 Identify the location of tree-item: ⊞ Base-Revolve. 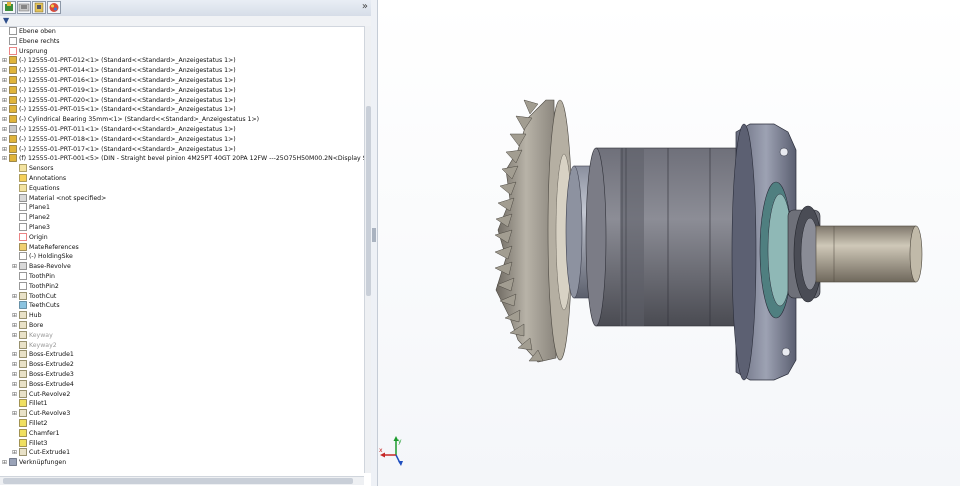
(41, 267).